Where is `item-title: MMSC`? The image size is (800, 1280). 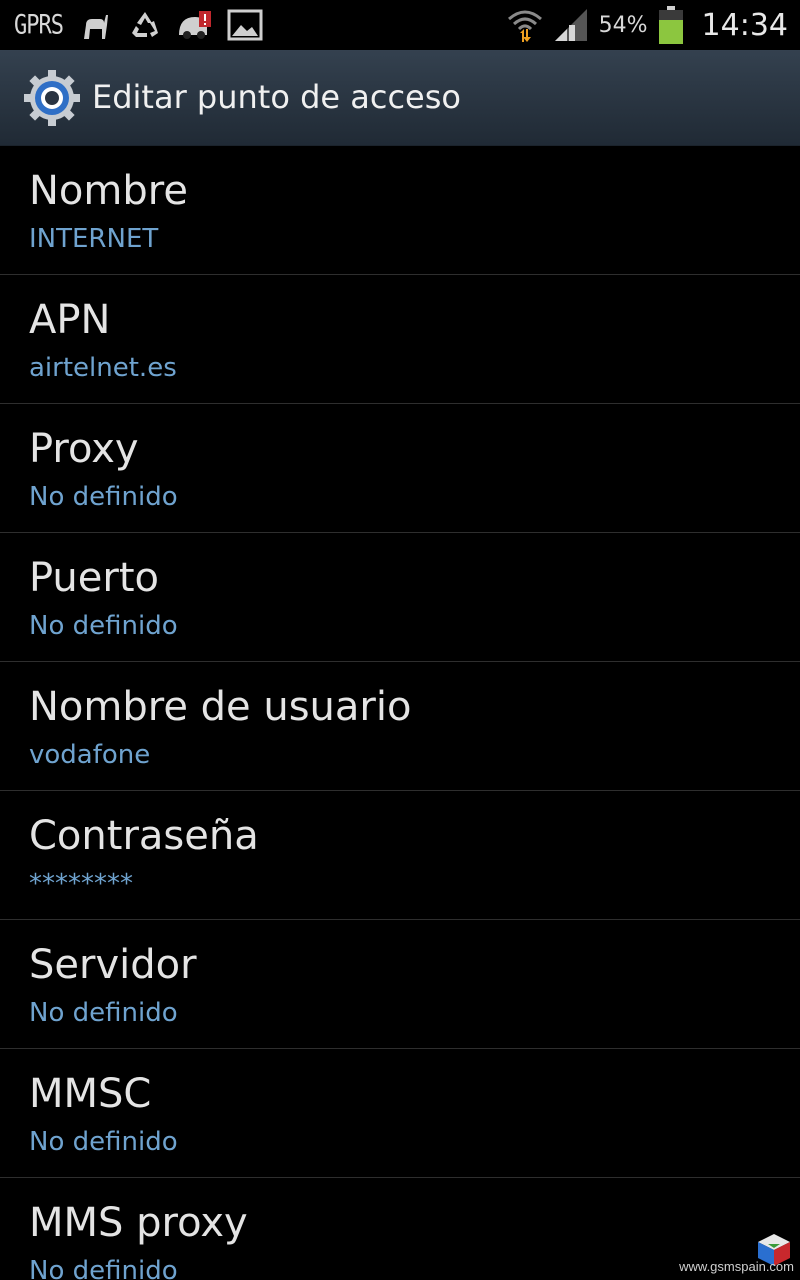
item-title: MMSC is located at coordinates (90, 1094).